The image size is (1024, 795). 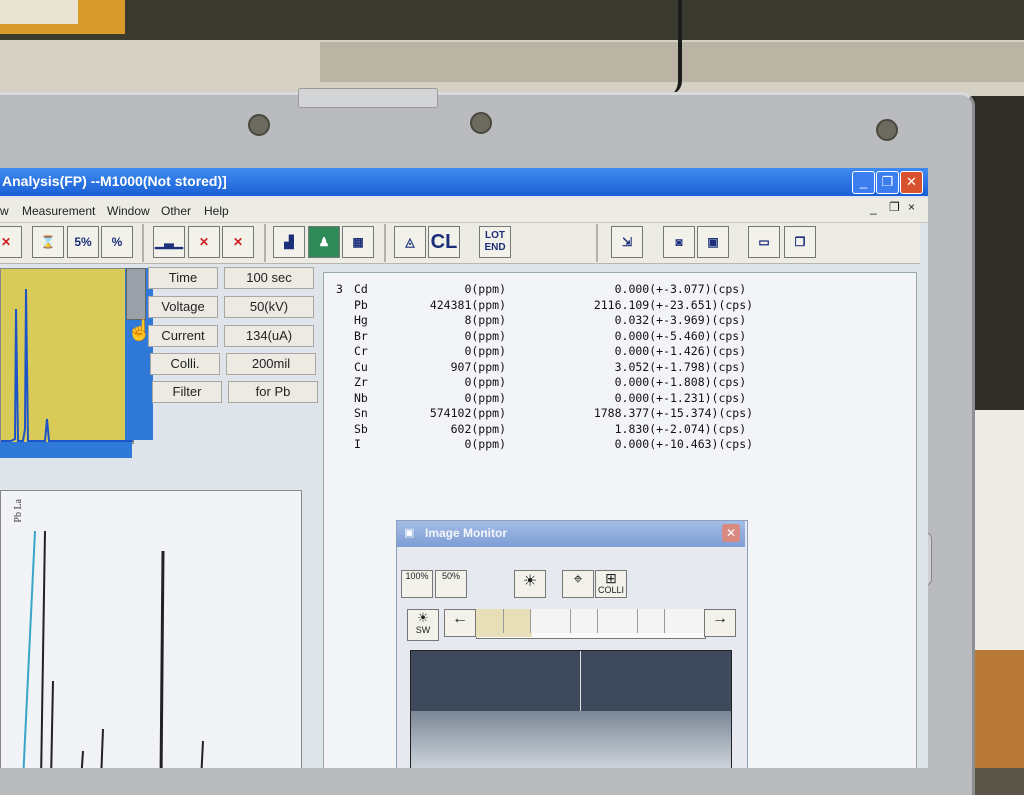 What do you see at coordinates (324, 242) in the screenshot?
I see `person-icon: ♟` at bounding box center [324, 242].